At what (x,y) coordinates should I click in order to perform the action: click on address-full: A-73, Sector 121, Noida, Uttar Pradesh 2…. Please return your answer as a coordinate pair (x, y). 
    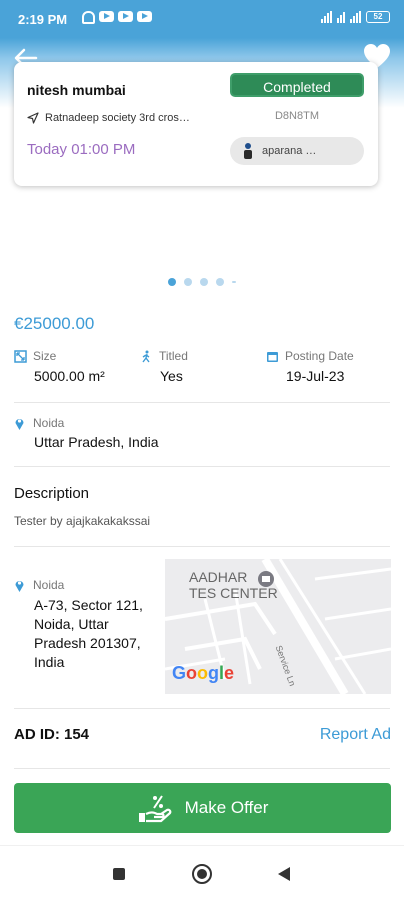
    Looking at the image, I should click on (88, 633).